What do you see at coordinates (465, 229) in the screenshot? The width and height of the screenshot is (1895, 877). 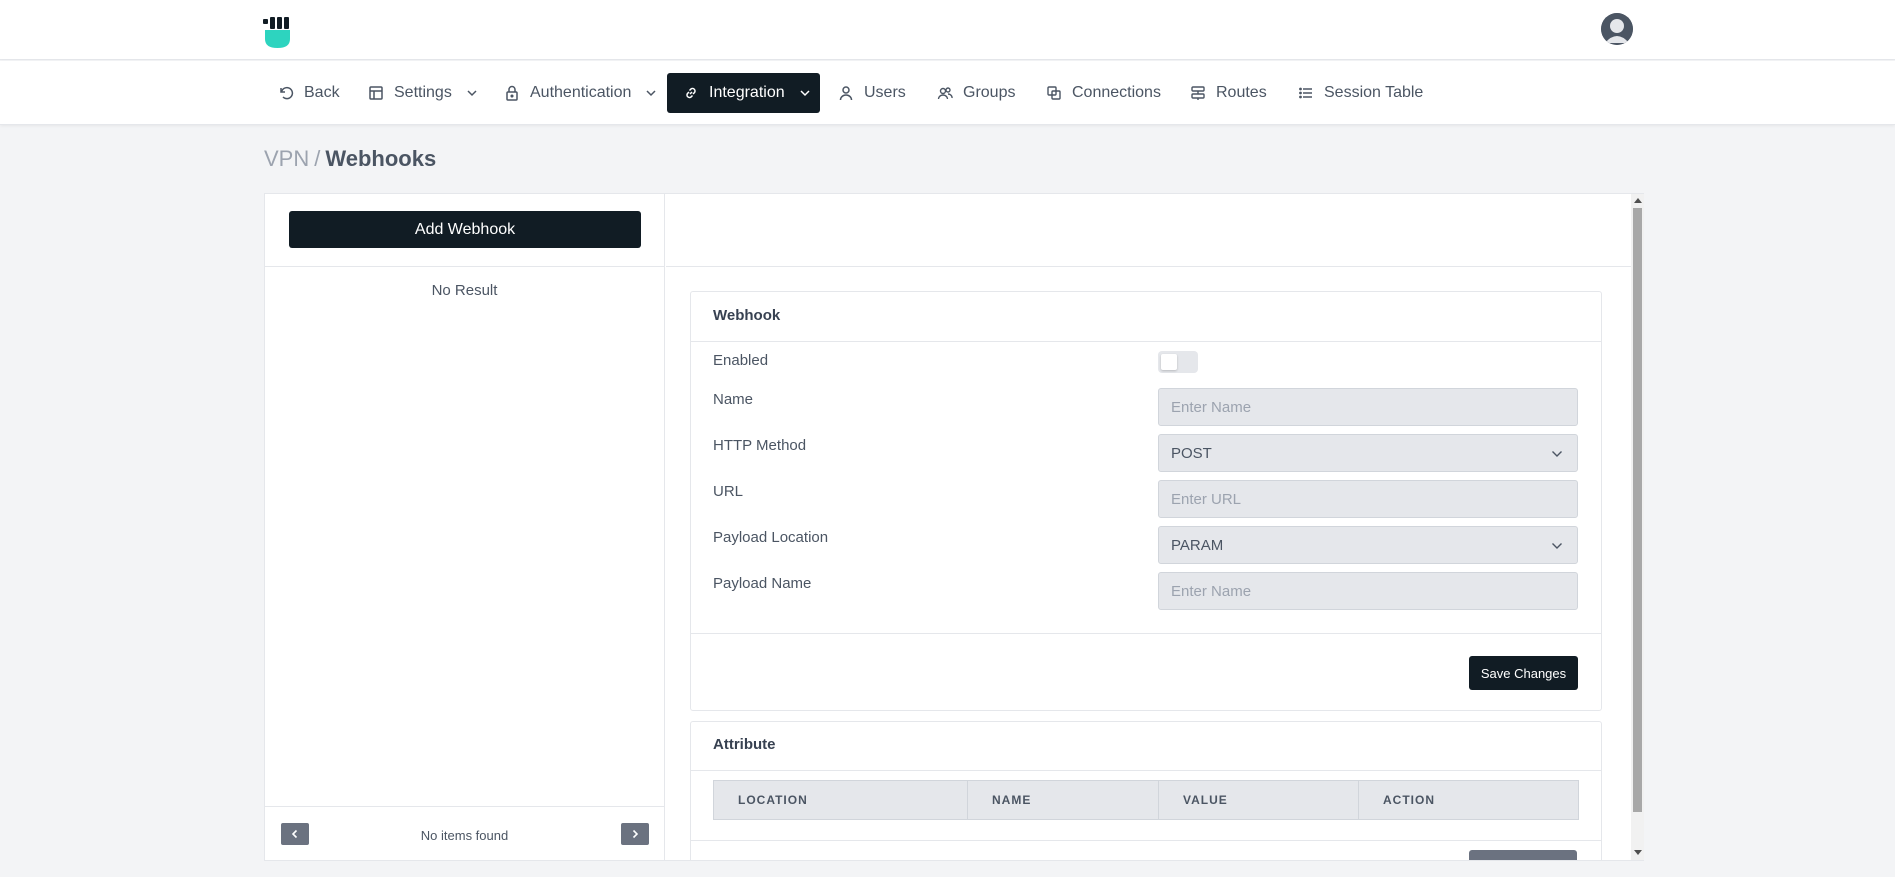 I see `add-webhook-button: Add Webhook` at bounding box center [465, 229].